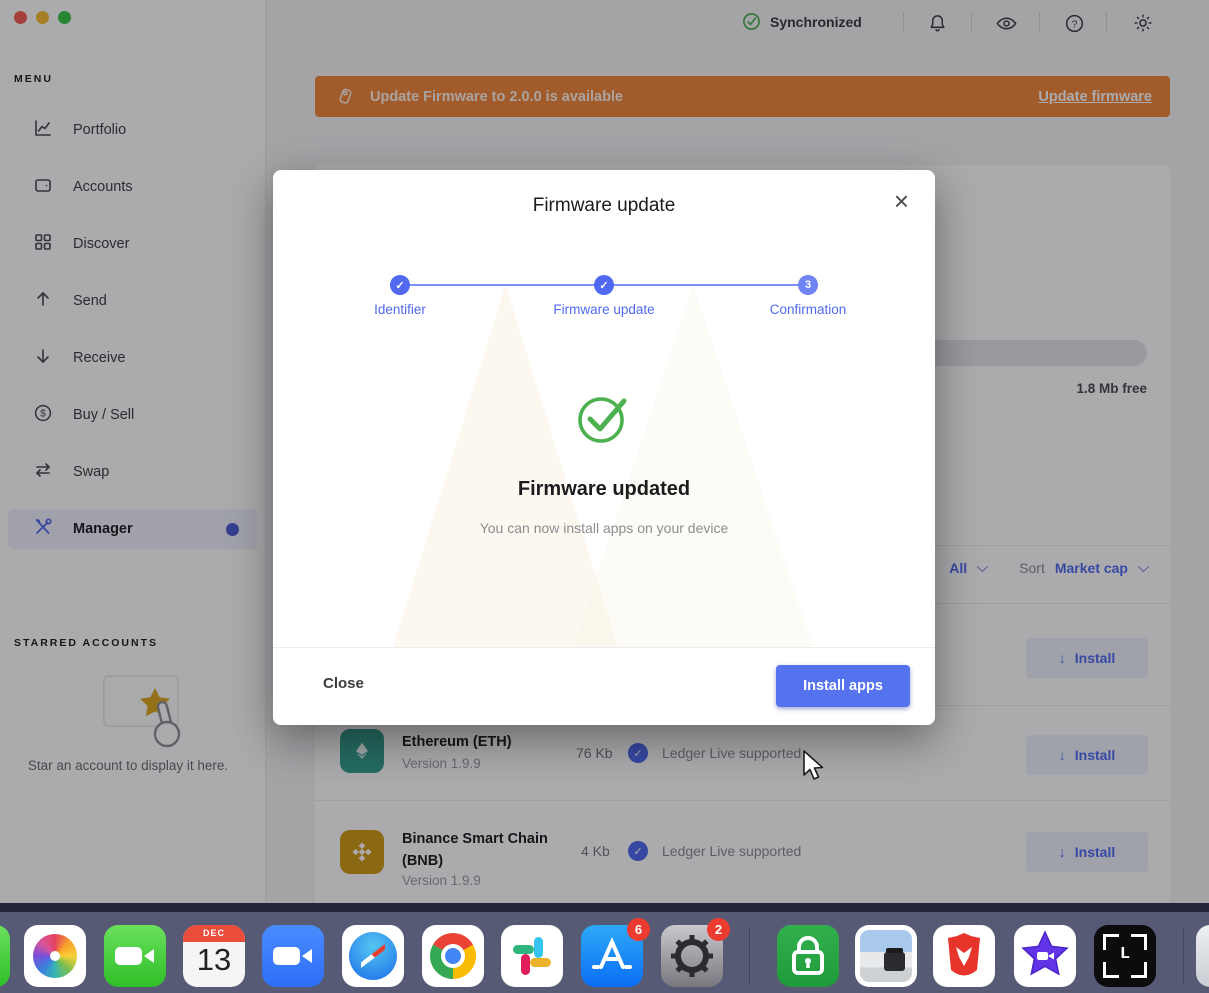 The height and width of the screenshot is (993, 1209). I want to click on close-button: Close, so click(343, 683).